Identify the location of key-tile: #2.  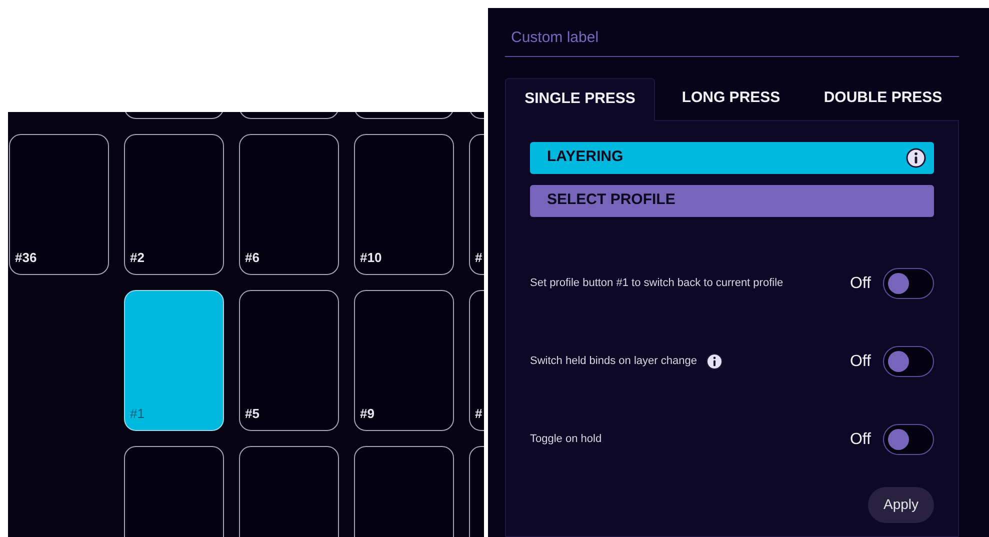
(174, 204).